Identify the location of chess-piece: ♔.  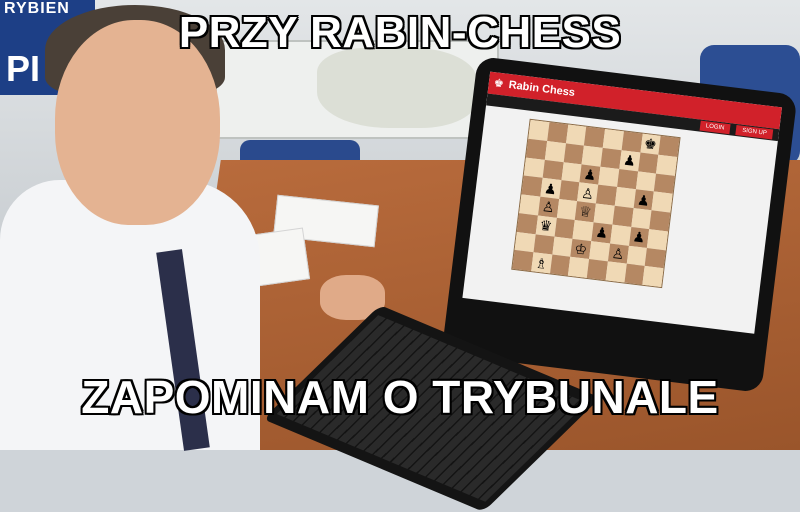
(581, 248).